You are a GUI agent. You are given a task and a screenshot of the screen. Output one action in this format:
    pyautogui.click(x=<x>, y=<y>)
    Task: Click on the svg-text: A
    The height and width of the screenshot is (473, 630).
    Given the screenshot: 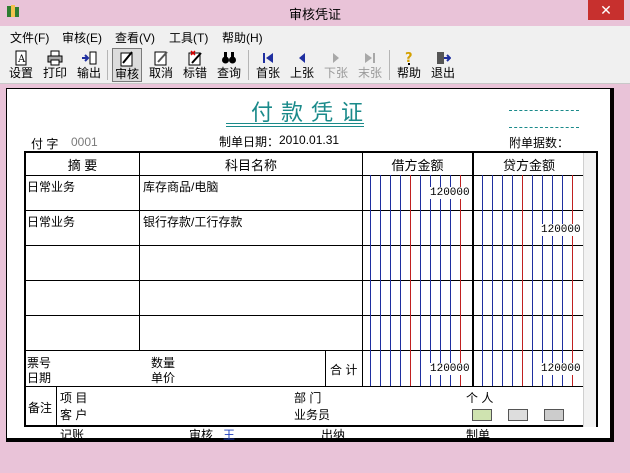 What is the action you would take?
    pyautogui.click(x=21, y=59)
    